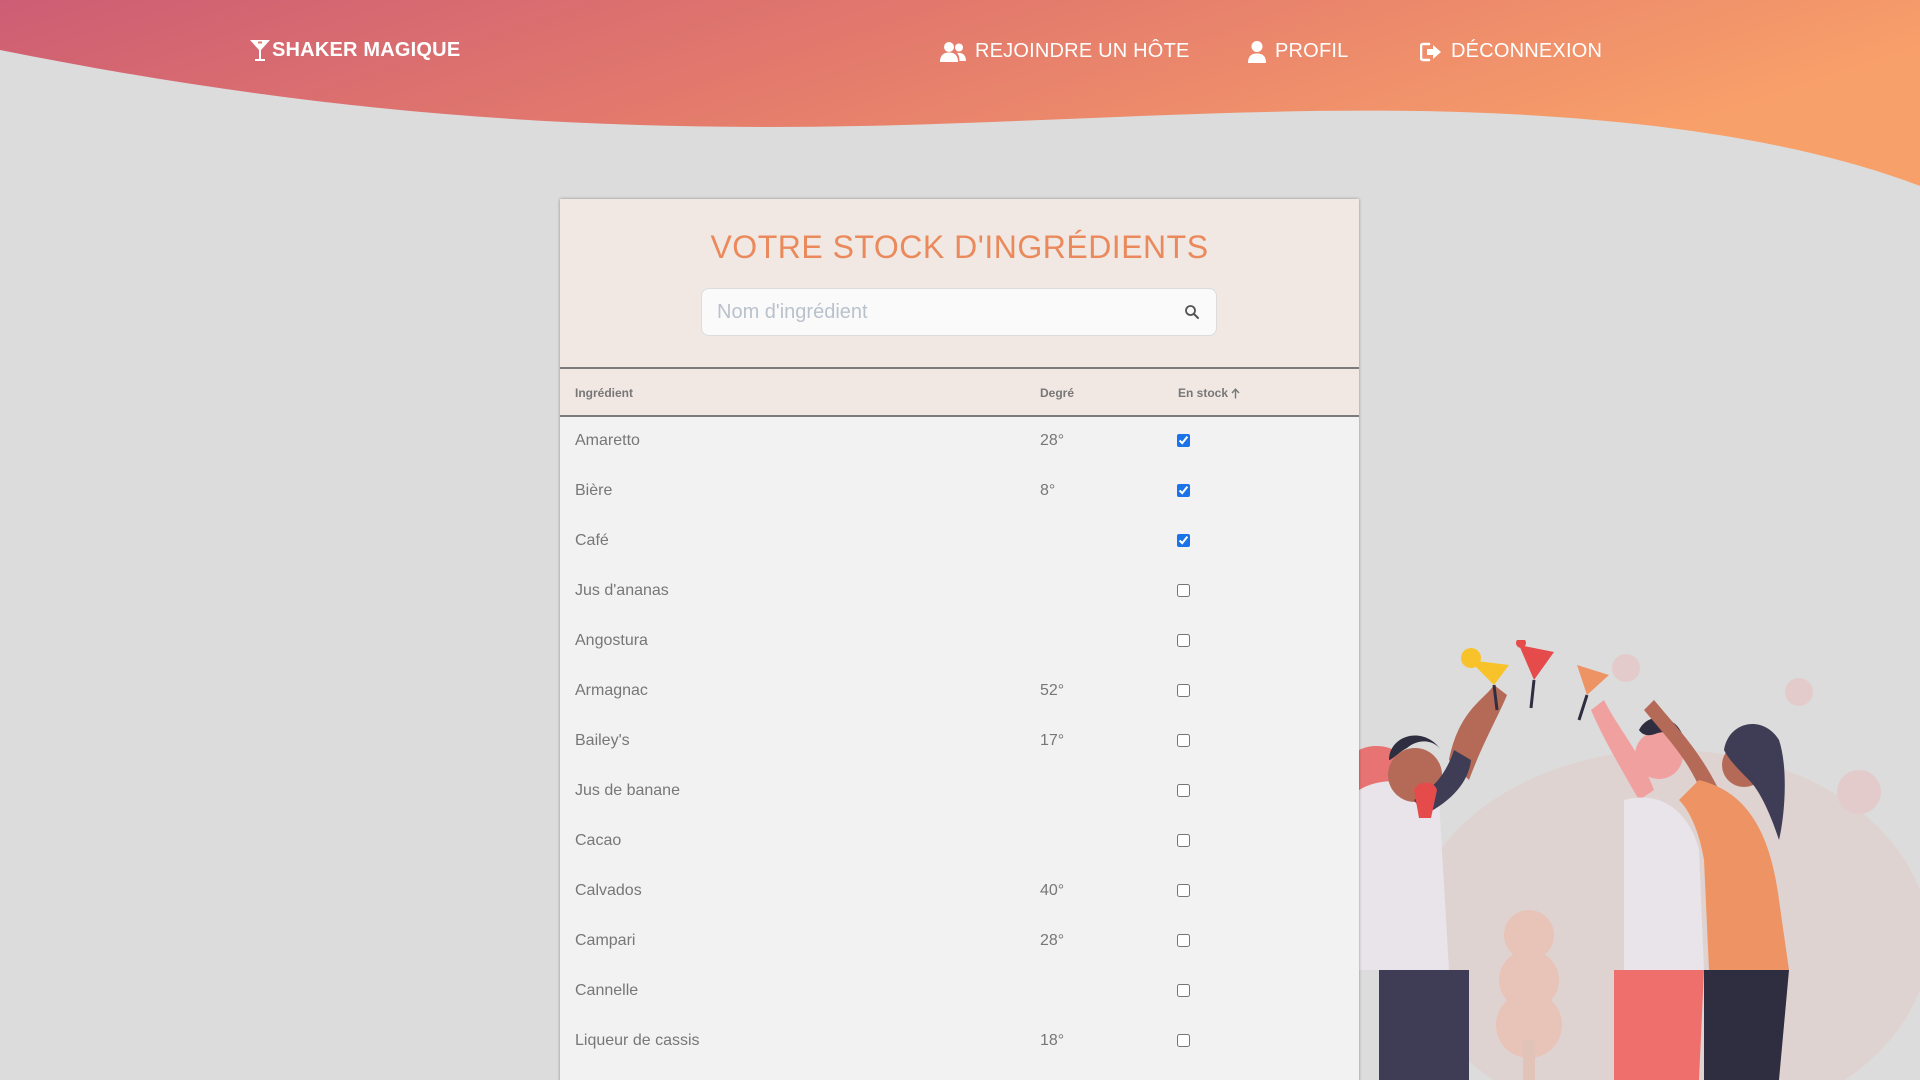 The image size is (1920, 1080). What do you see at coordinates (1052, 890) in the screenshot?
I see `ingredient-degree: 40°` at bounding box center [1052, 890].